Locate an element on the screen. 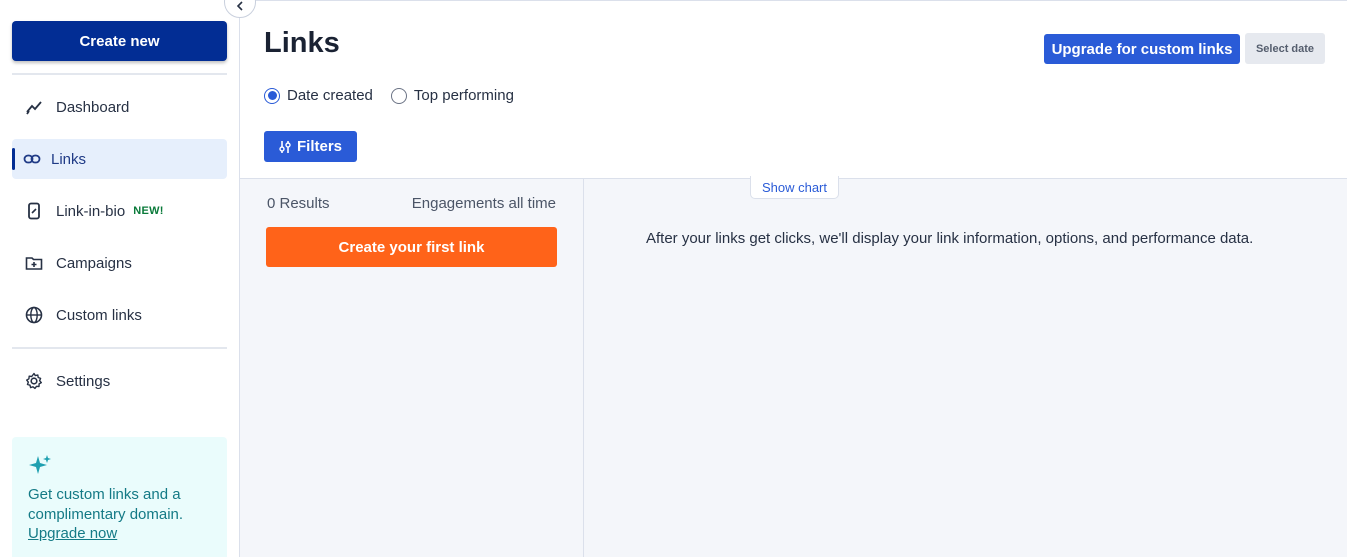  phone-link-icon is located at coordinates (34, 211).